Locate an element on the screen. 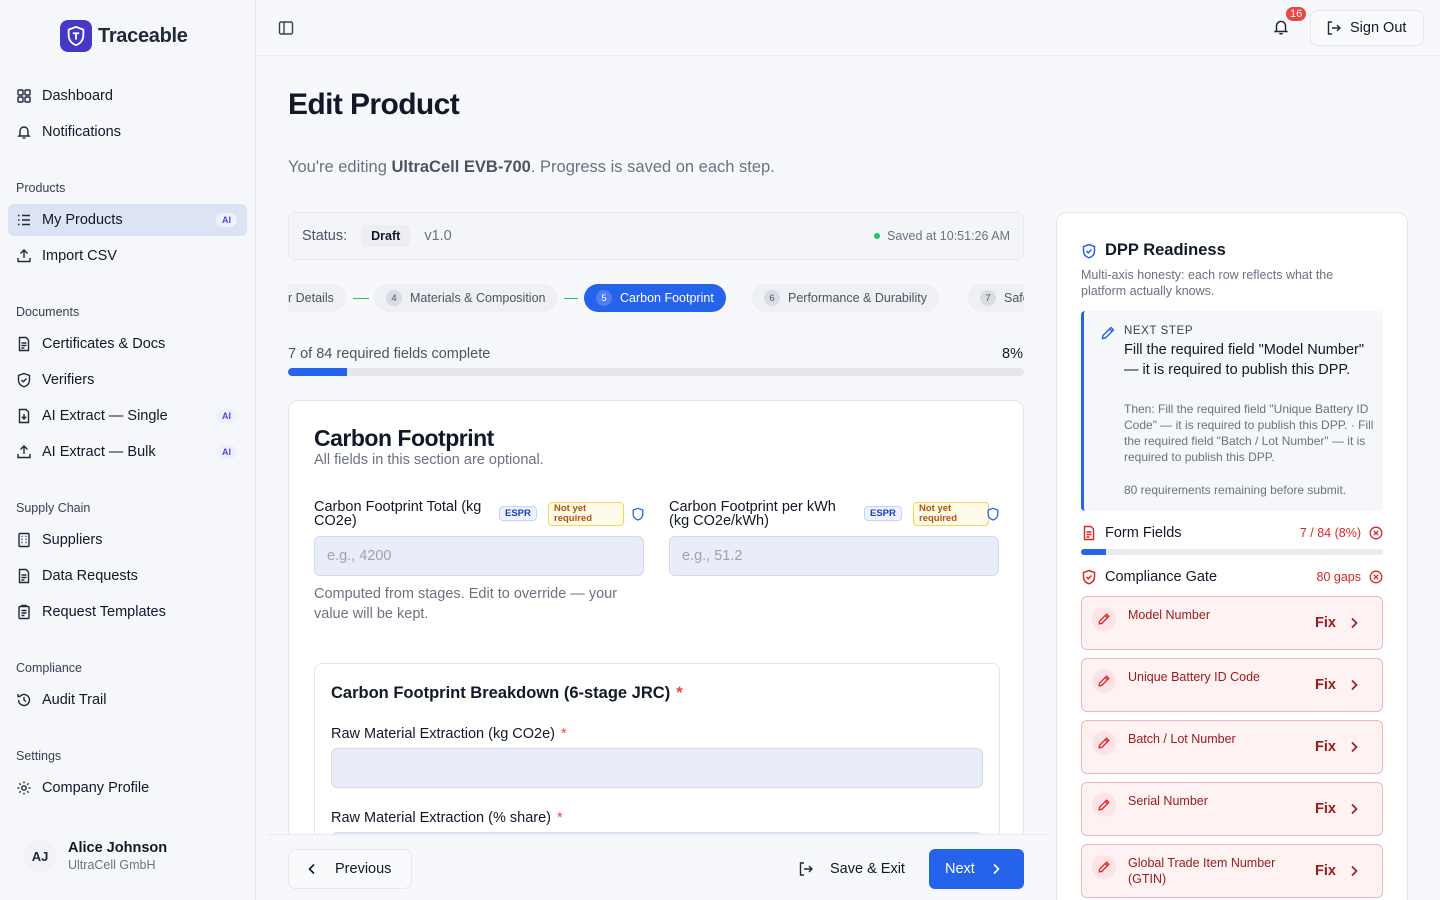 This screenshot has width=1440, height=900. progress-label: 7 of 84 required fields complete is located at coordinates (389, 354).